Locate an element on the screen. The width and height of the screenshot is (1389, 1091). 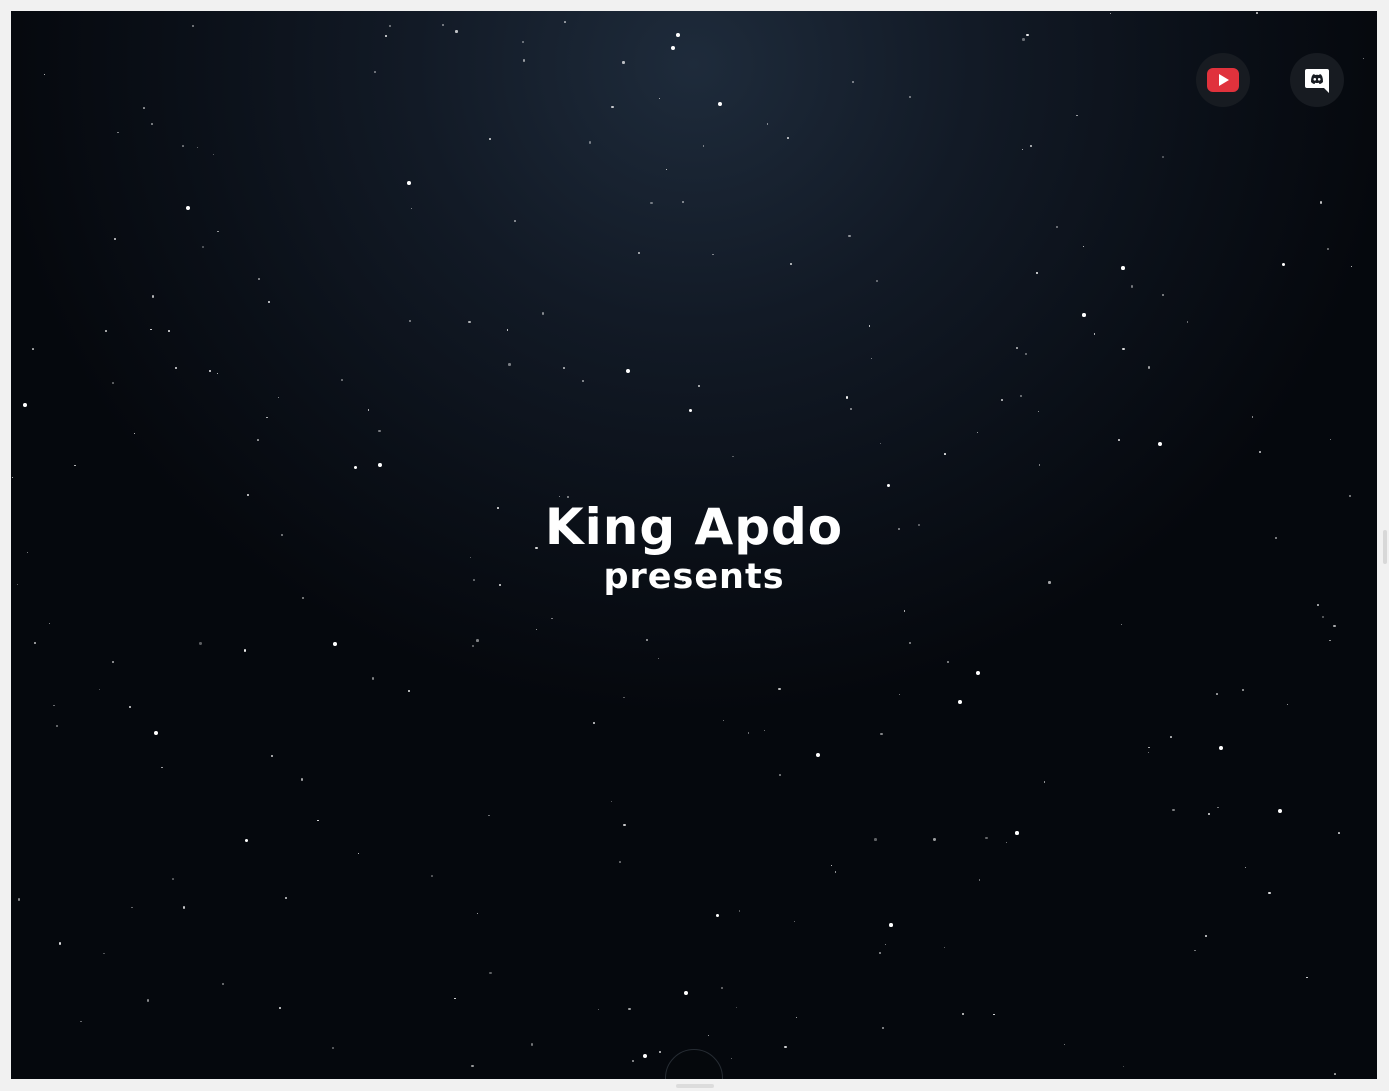
scrollbar-handle is located at coordinates (1385, 547).